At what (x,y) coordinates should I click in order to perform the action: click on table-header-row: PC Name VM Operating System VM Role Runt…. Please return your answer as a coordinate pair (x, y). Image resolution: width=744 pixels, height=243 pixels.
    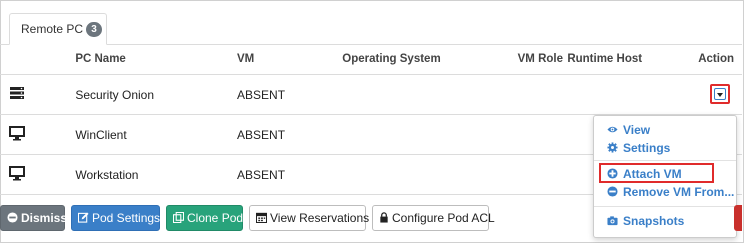
    Looking at the image, I should click on (371, 59).